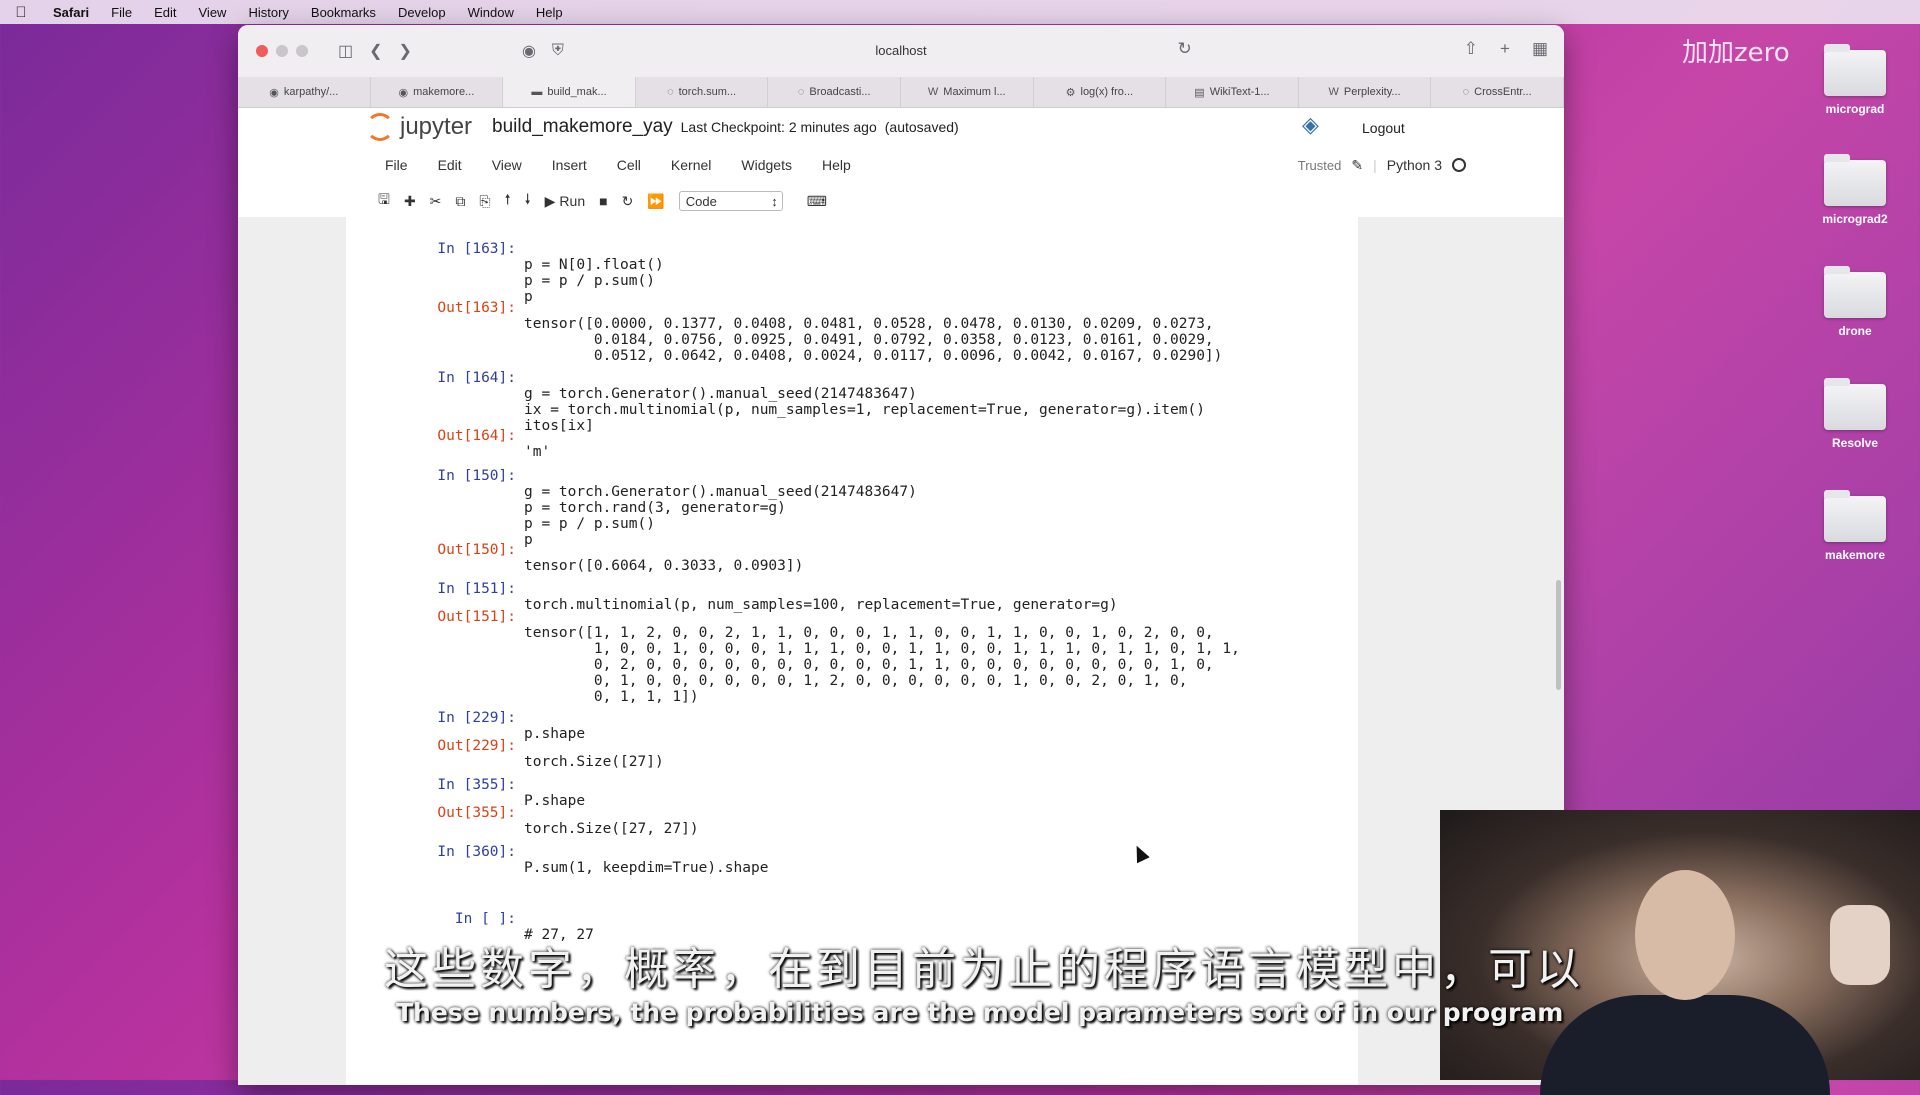 This screenshot has width=1920, height=1095. I want to click on logout-button: Logout, so click(1383, 128).